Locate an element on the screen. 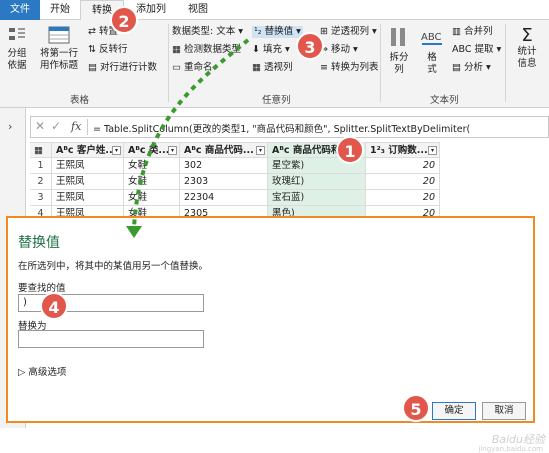  step-badge-1: 1 is located at coordinates (350, 150).